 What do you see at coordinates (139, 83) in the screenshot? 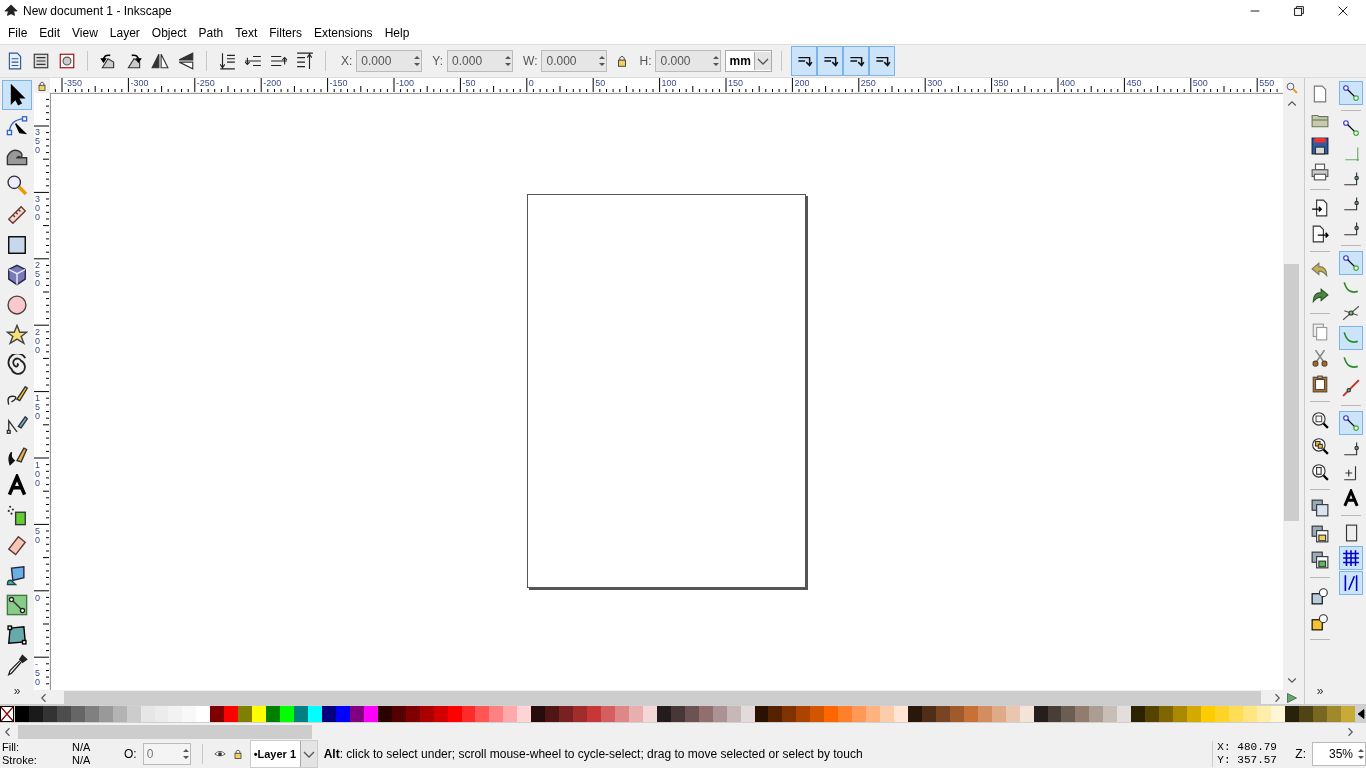
I see `ruler-label: -300` at bounding box center [139, 83].